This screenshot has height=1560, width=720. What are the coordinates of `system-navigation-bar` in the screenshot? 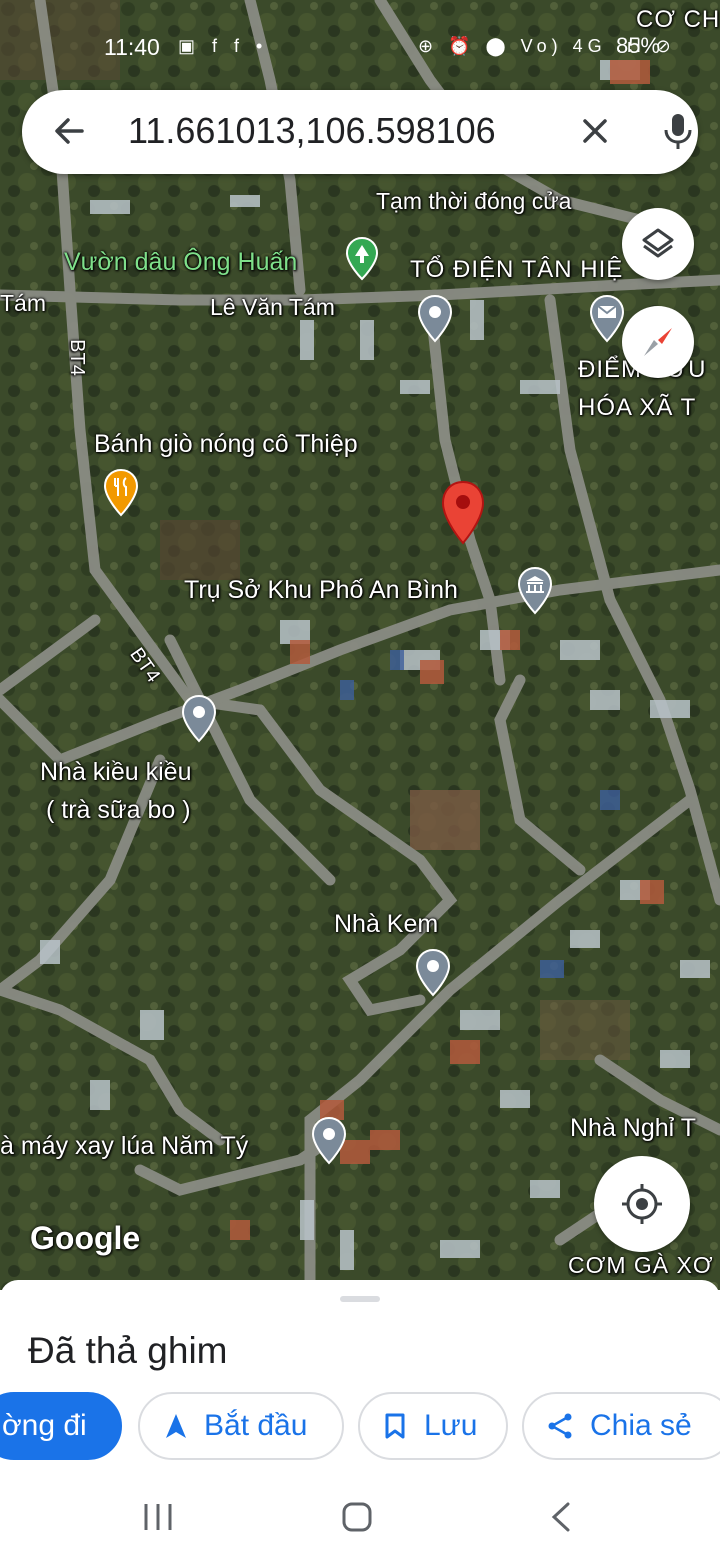 It's located at (360, 1515).